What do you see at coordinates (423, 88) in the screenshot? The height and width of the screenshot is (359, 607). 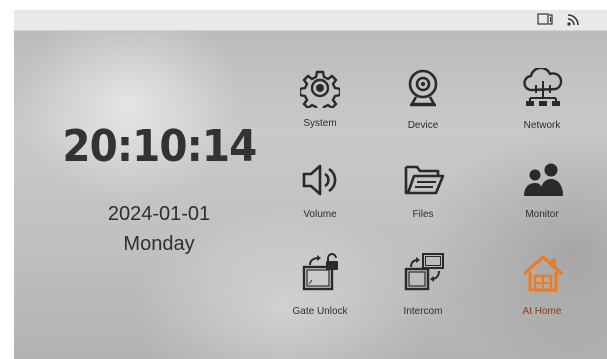 I see `webcam-icon` at bounding box center [423, 88].